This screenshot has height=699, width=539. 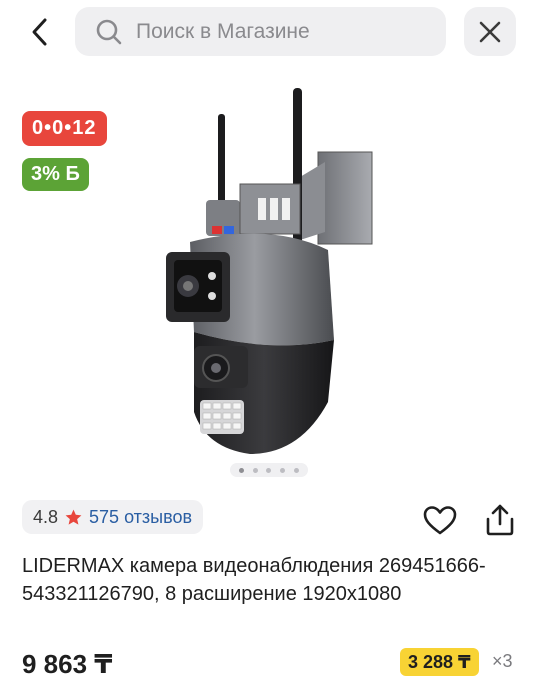 I want to click on heart-icon, so click(x=440, y=520).